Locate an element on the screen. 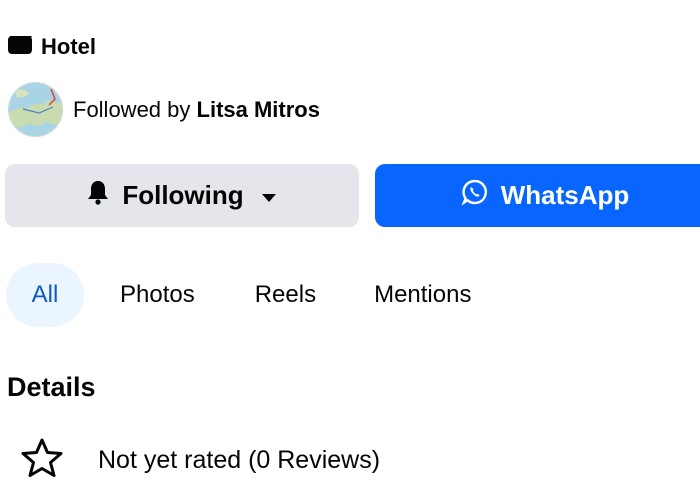  followed-by-text: Followed by Litsa Mitros is located at coordinates (196, 110).